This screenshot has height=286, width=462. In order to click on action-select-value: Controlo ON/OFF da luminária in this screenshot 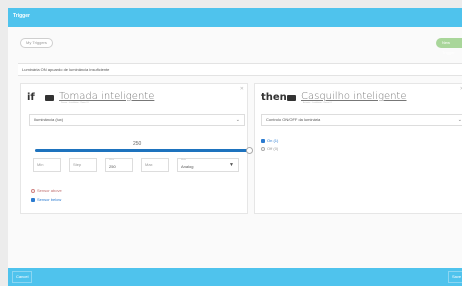, I will do `click(293, 119)`.